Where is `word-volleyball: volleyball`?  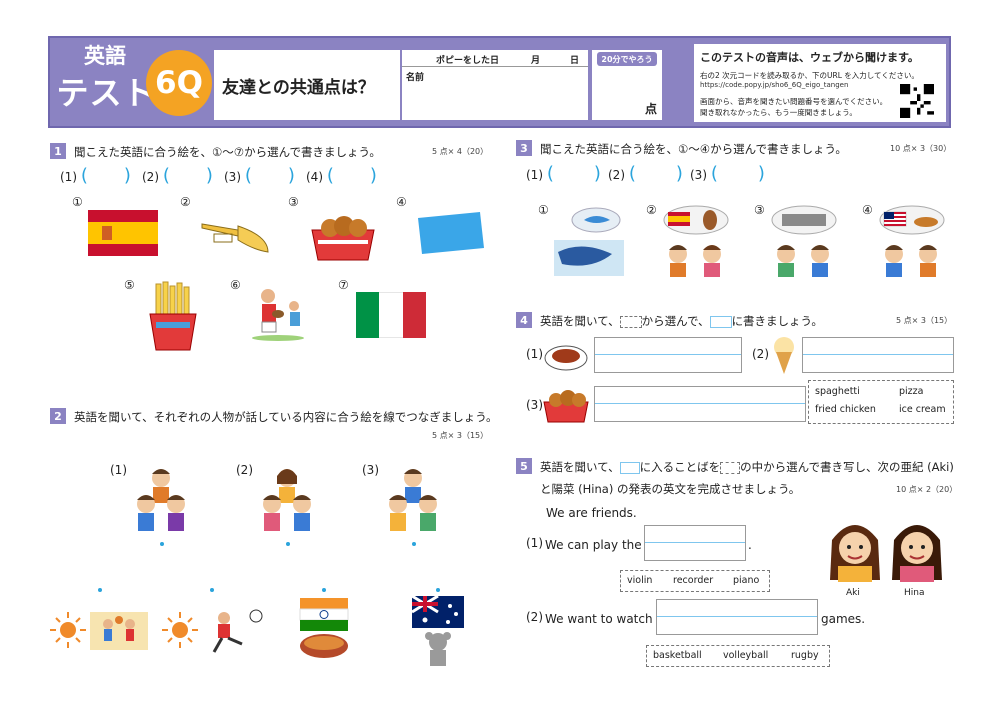
word-volleyball: volleyball is located at coordinates (746, 655).